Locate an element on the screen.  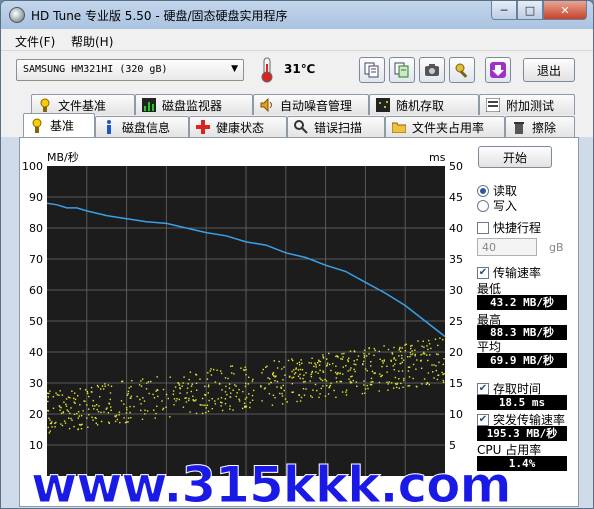
transfer-rate-checkbox: ✔ 传输速率 is located at coordinates (509, 272).